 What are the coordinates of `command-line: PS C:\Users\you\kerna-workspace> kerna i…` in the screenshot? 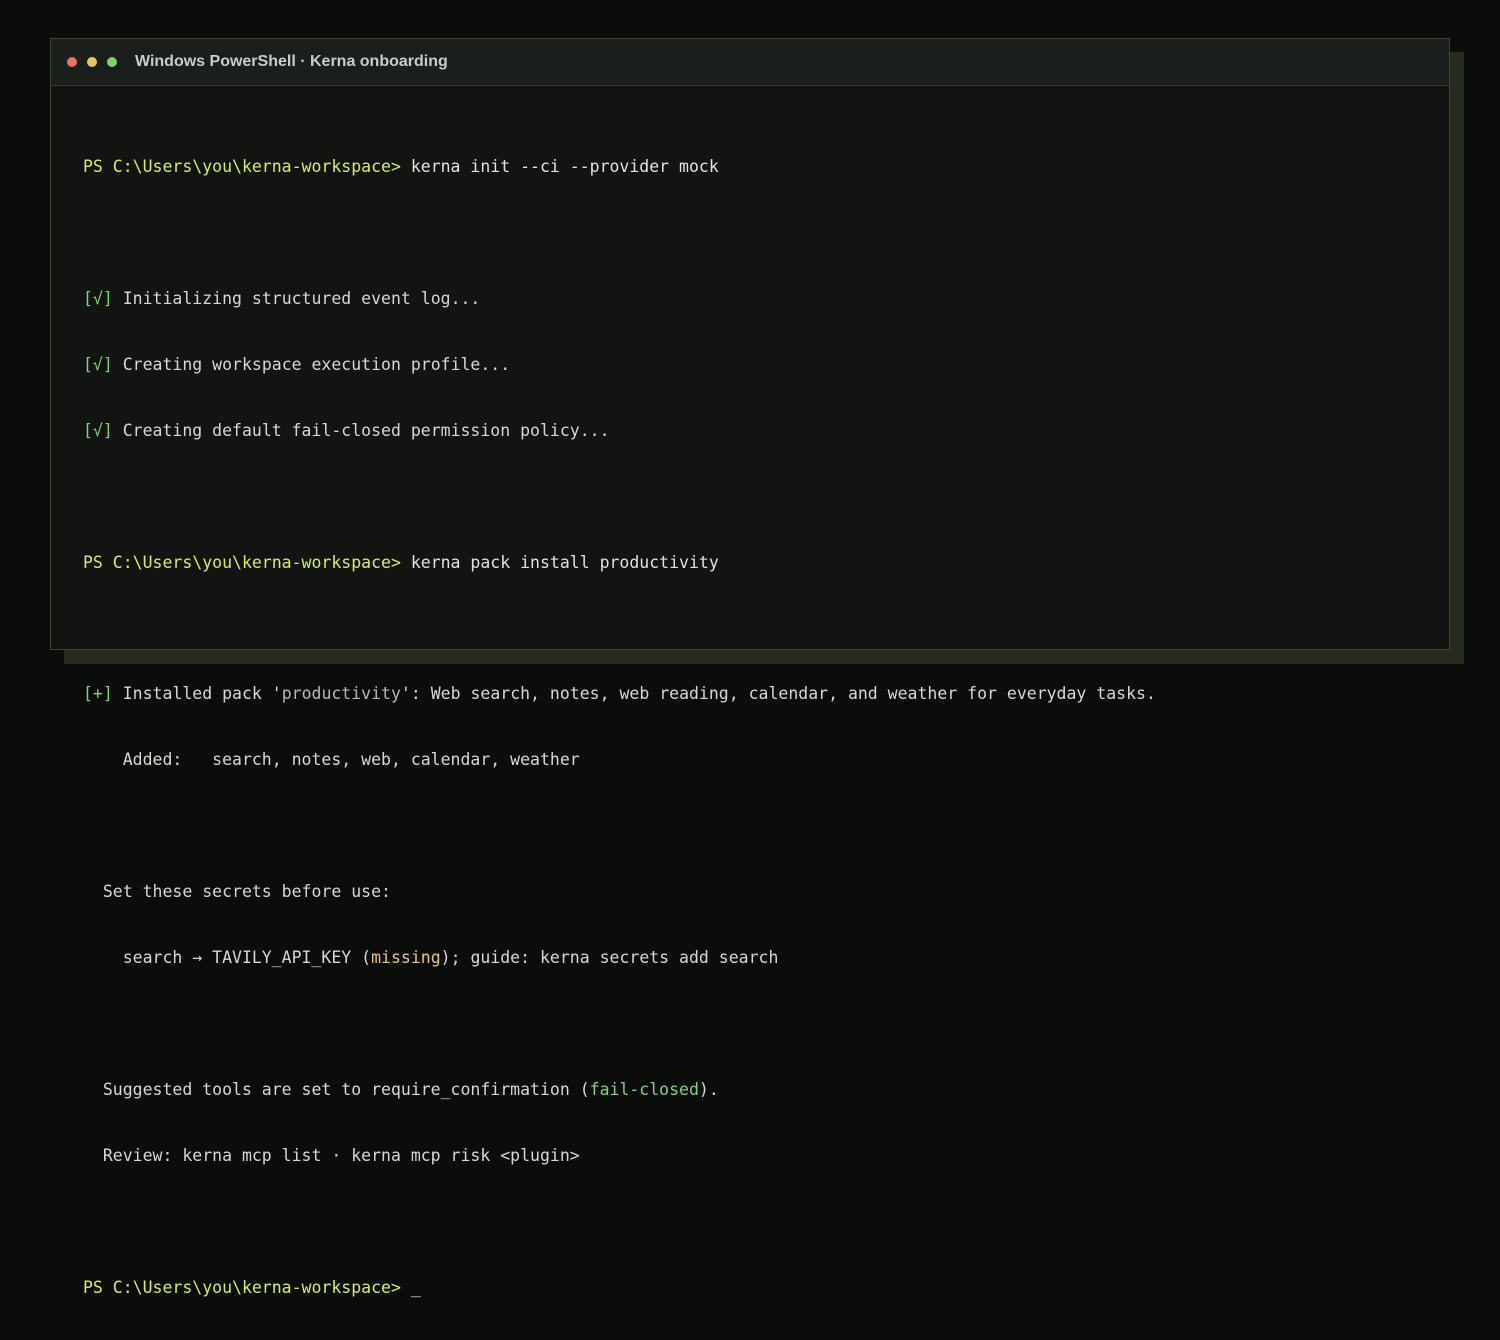 It's located at (766, 167).